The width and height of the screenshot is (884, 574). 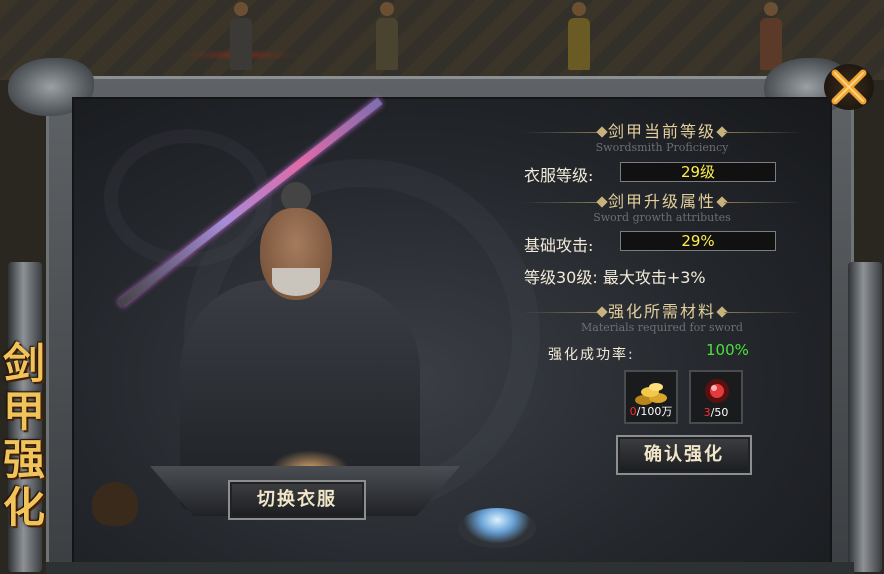 What do you see at coordinates (615, 277) in the screenshot?
I see `next-level-bonus: 等级30级: 最大攻击+3%` at bounding box center [615, 277].